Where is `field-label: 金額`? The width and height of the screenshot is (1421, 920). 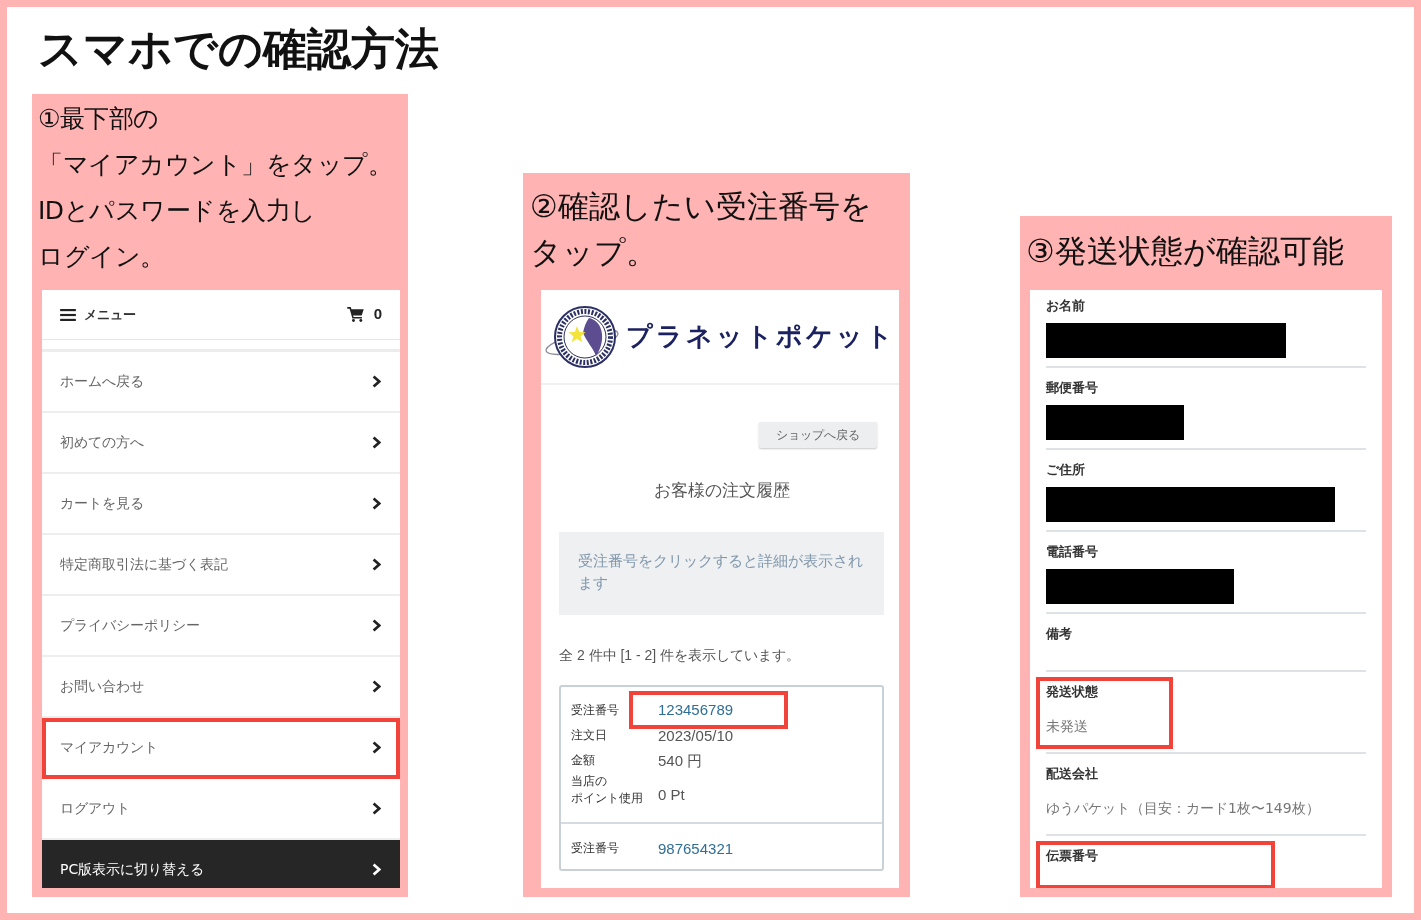
field-label: 金額 is located at coordinates (583, 760).